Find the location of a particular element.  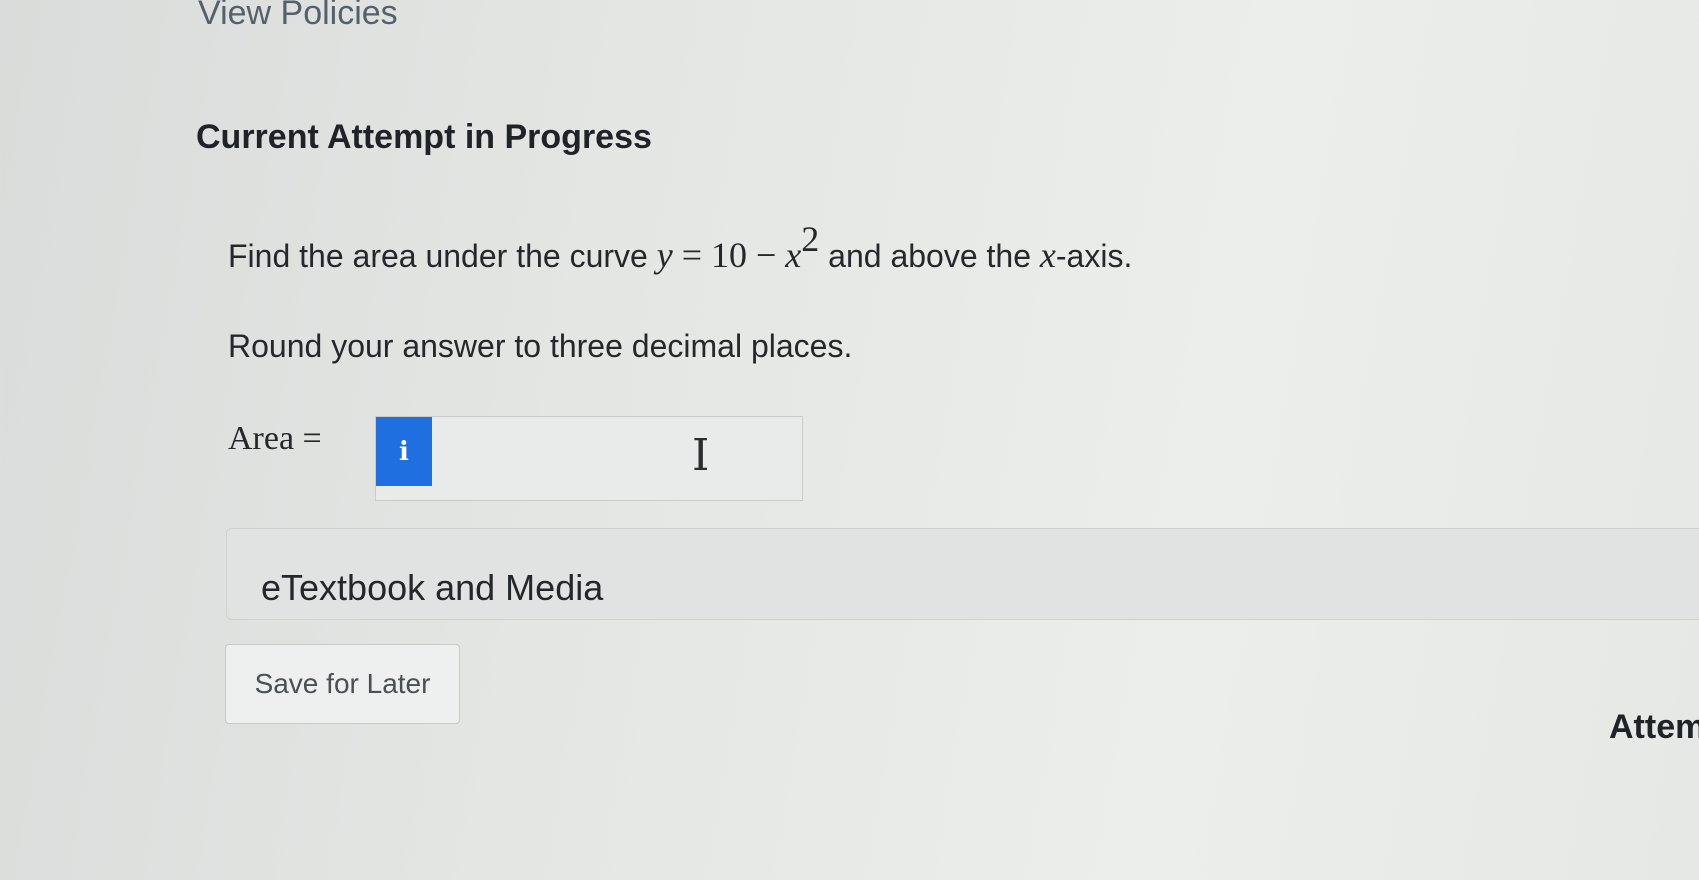

axis-variable: x is located at coordinates (1047, 255).